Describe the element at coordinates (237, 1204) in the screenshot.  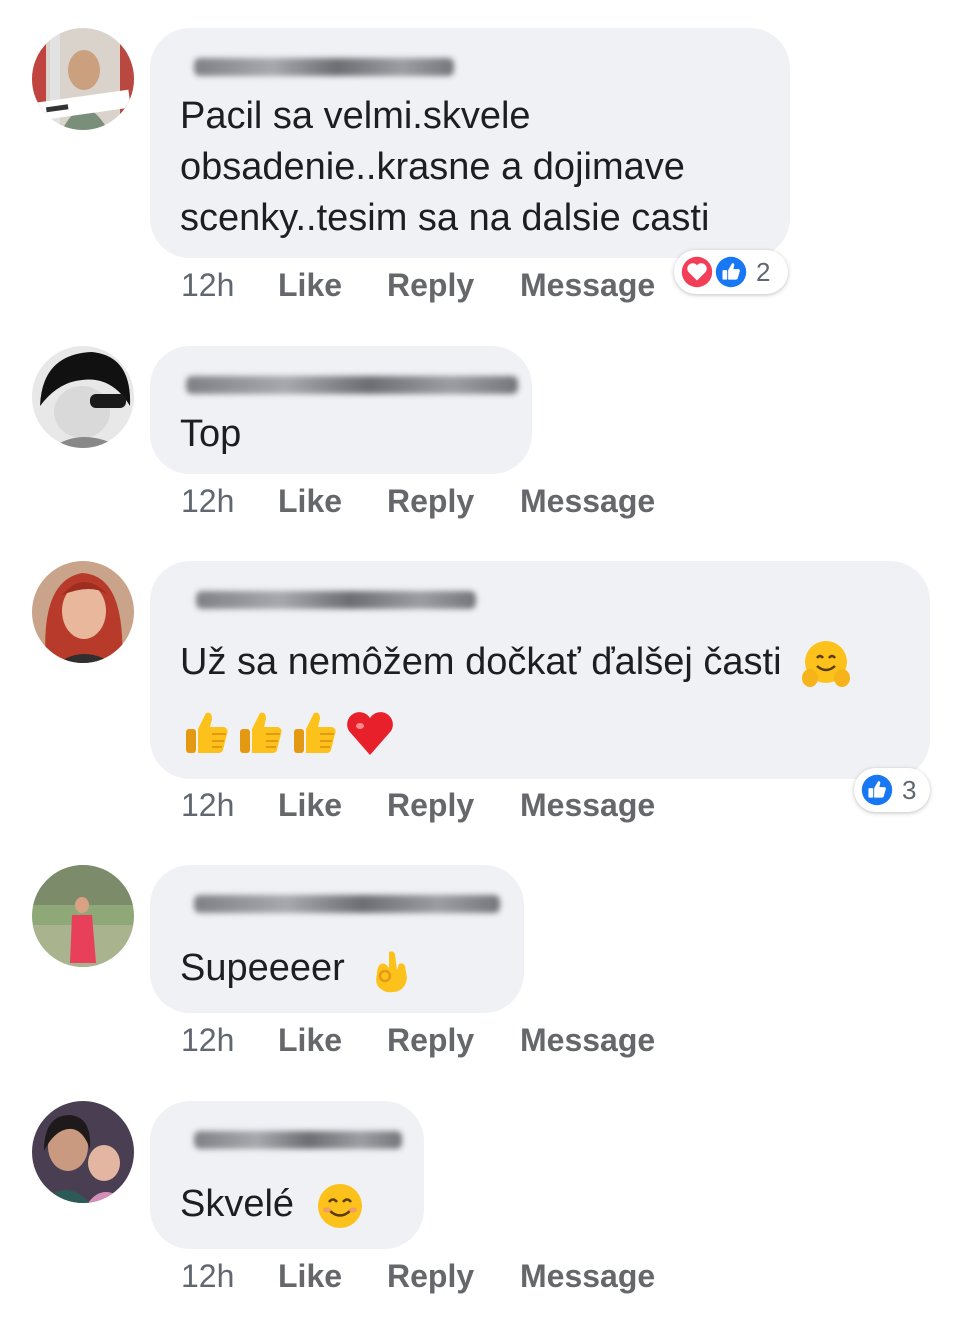
I see `comment-line: Skvelé` at that location.